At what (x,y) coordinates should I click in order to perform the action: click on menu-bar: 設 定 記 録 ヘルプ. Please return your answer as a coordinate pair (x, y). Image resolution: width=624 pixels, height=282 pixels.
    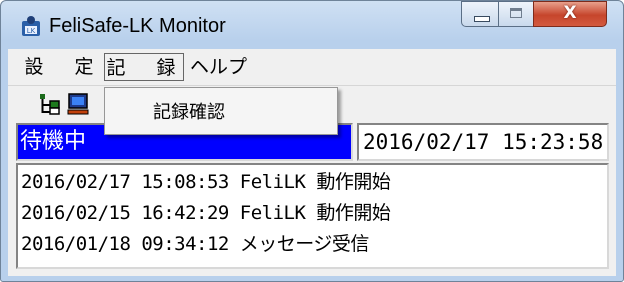
    Looking at the image, I should click on (312, 67).